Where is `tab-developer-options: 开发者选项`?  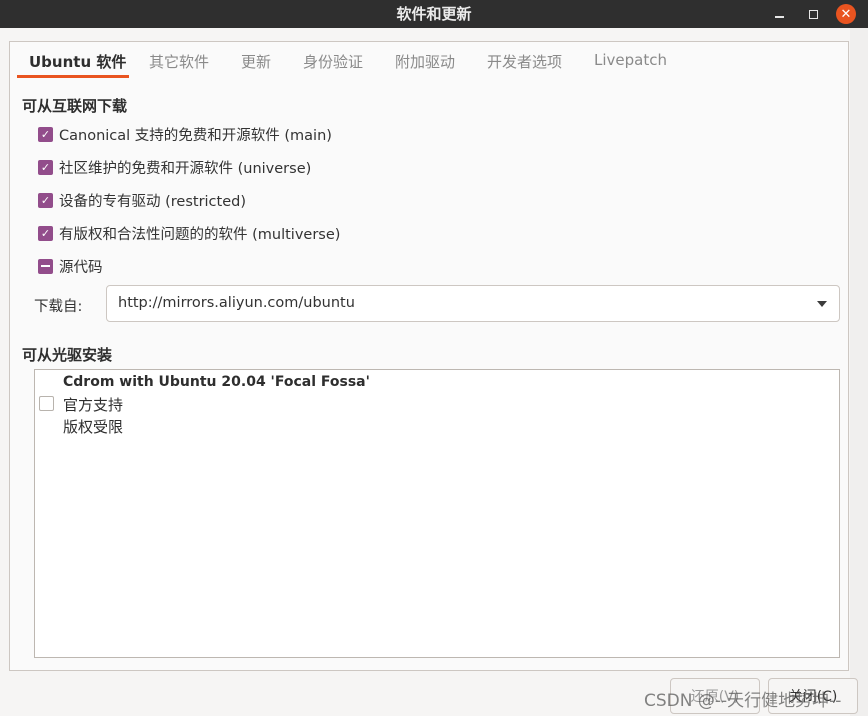 tab-developer-options: 开发者选项 is located at coordinates (524, 61).